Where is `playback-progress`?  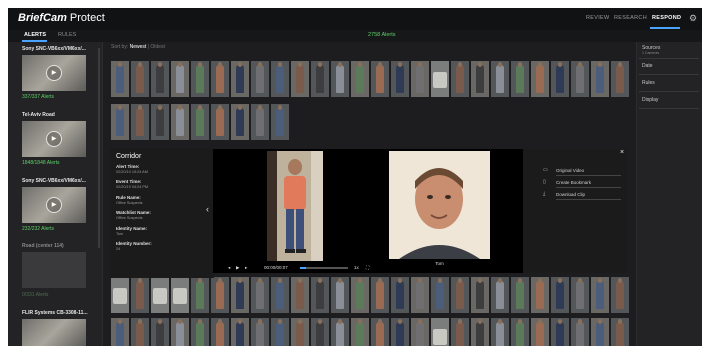 playback-progress is located at coordinates (324, 268).